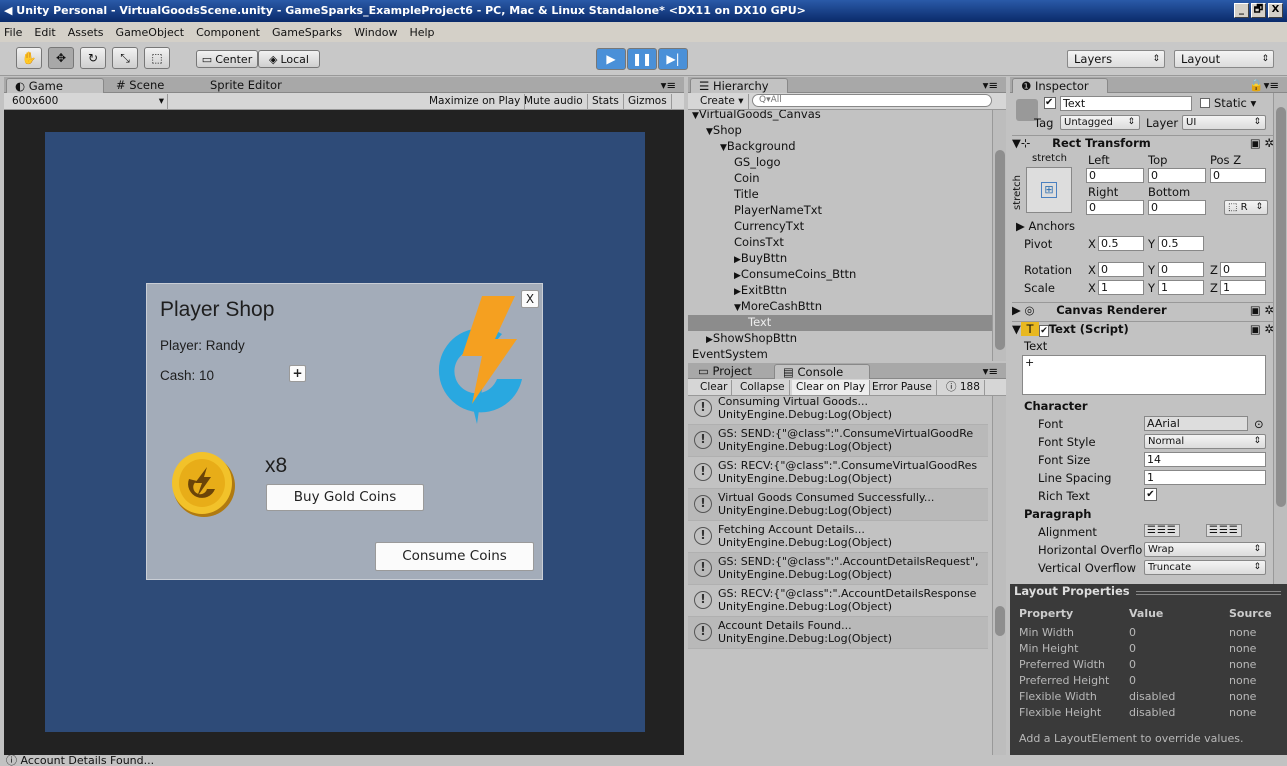 The width and height of the screenshot is (1287, 766). I want to click on scale-x-input: 1, so click(1121, 287).